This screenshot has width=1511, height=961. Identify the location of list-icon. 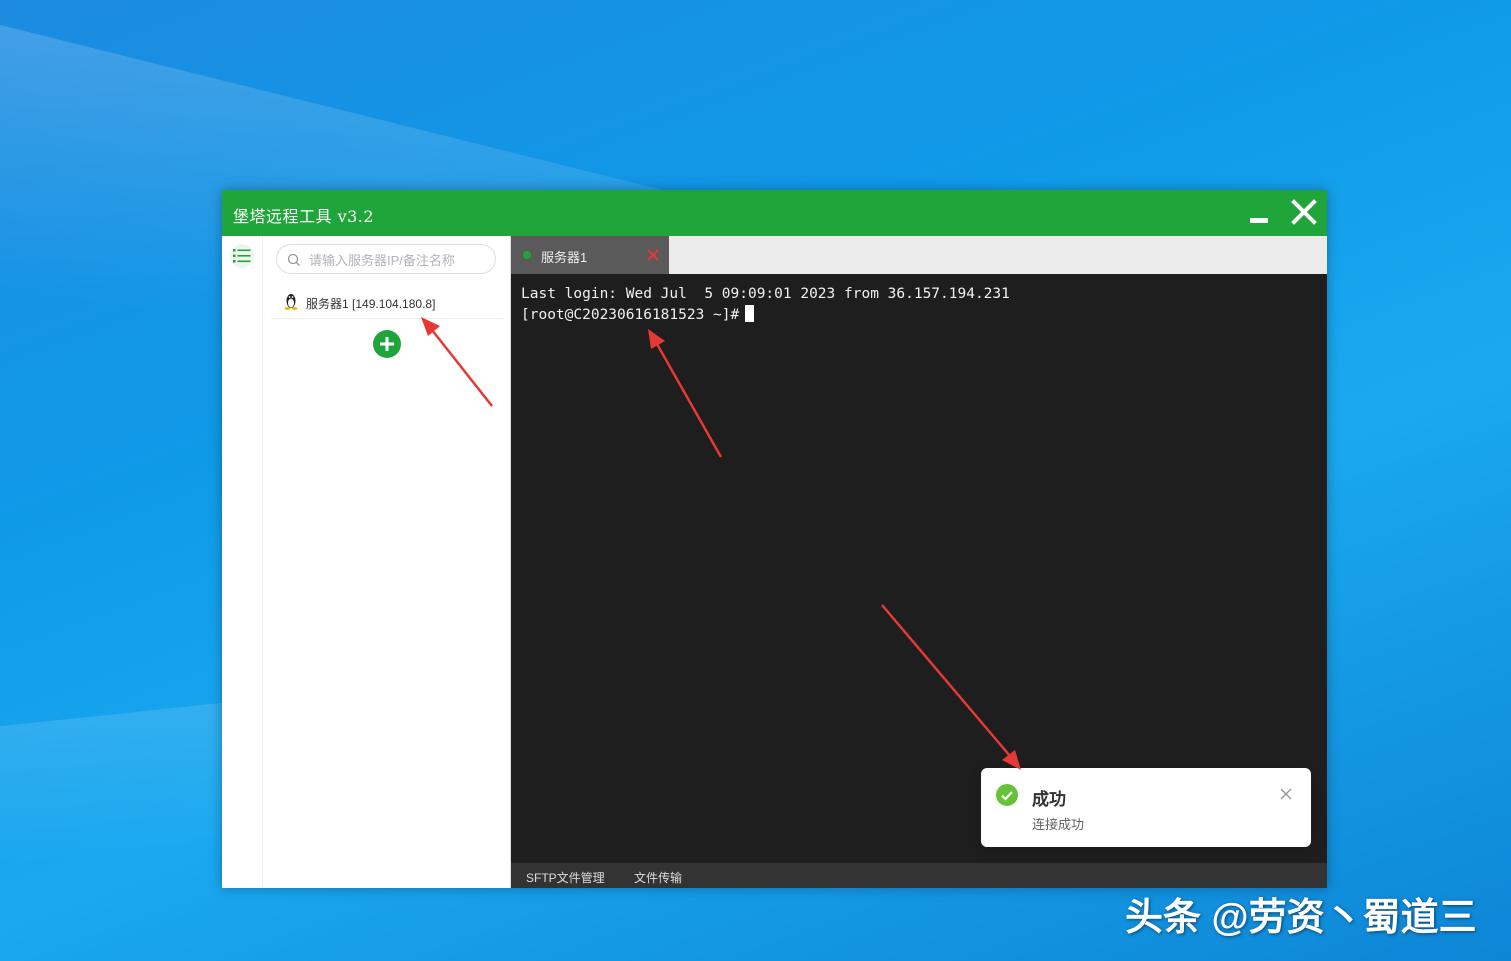
(242, 256).